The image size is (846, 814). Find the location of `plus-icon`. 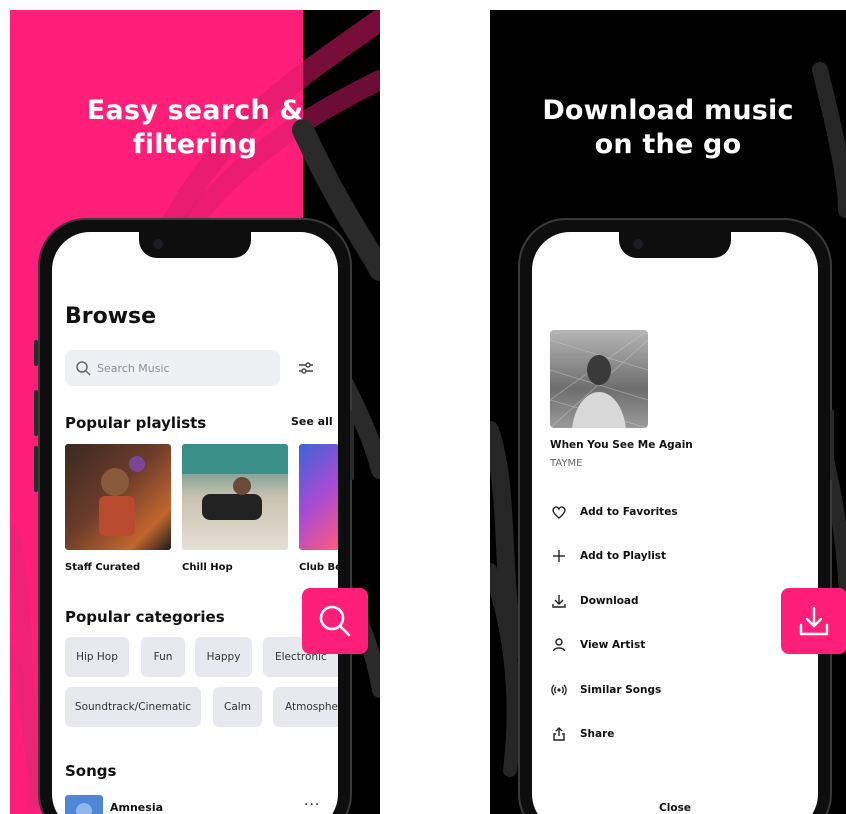

plus-icon is located at coordinates (559, 556).